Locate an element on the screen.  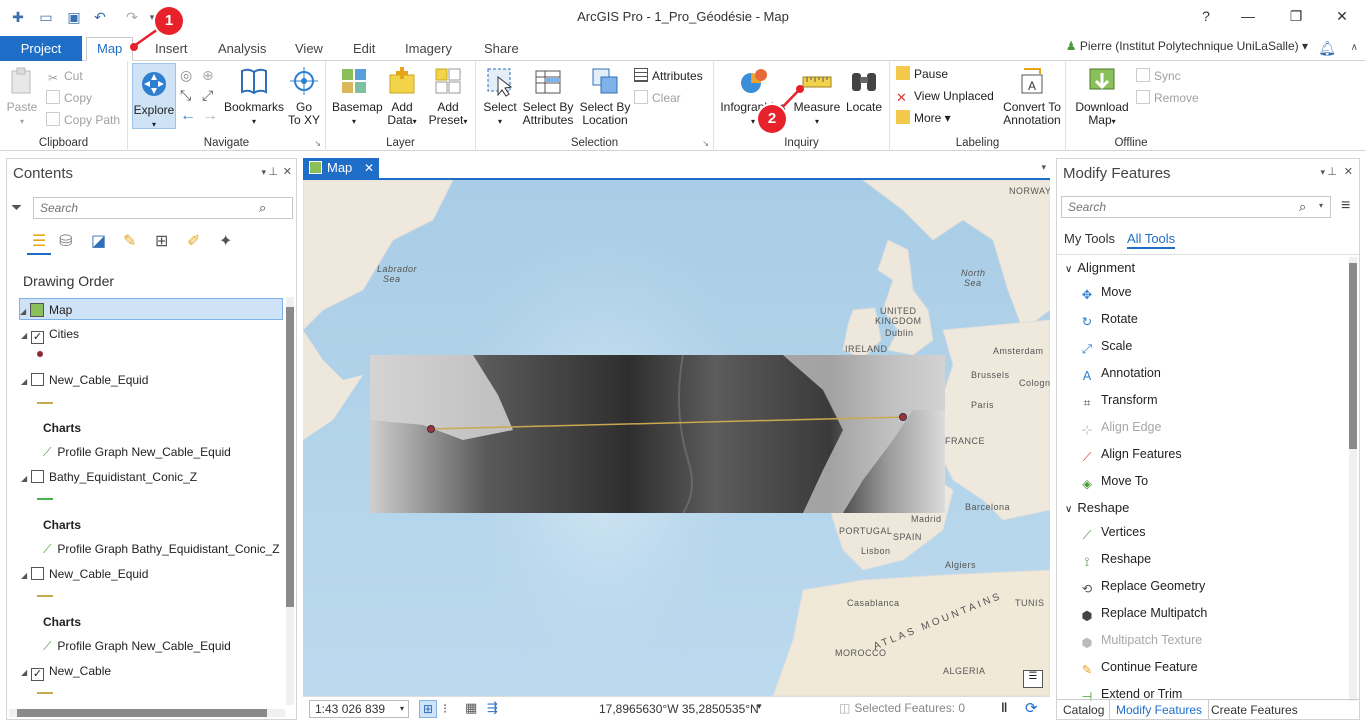
full-extent-icon: ⤡ is located at coordinates (185, 95).